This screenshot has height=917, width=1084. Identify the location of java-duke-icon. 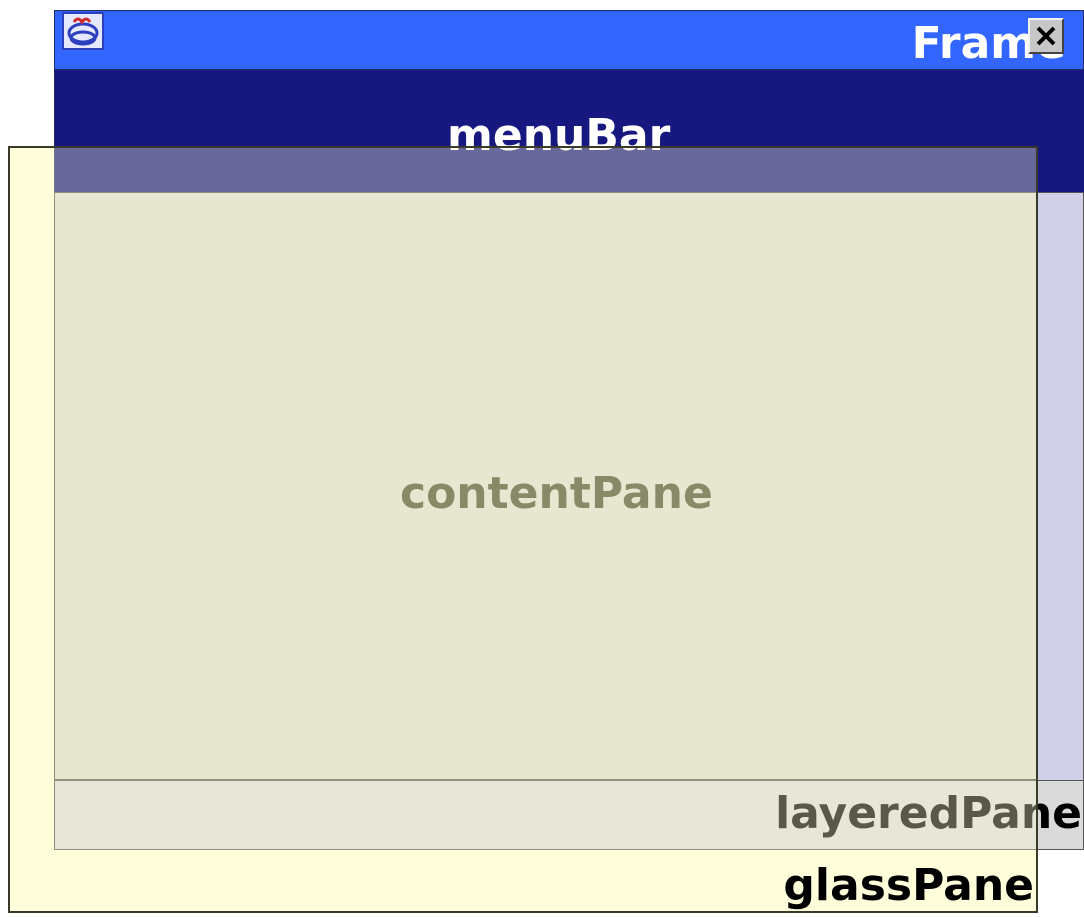
(83, 31).